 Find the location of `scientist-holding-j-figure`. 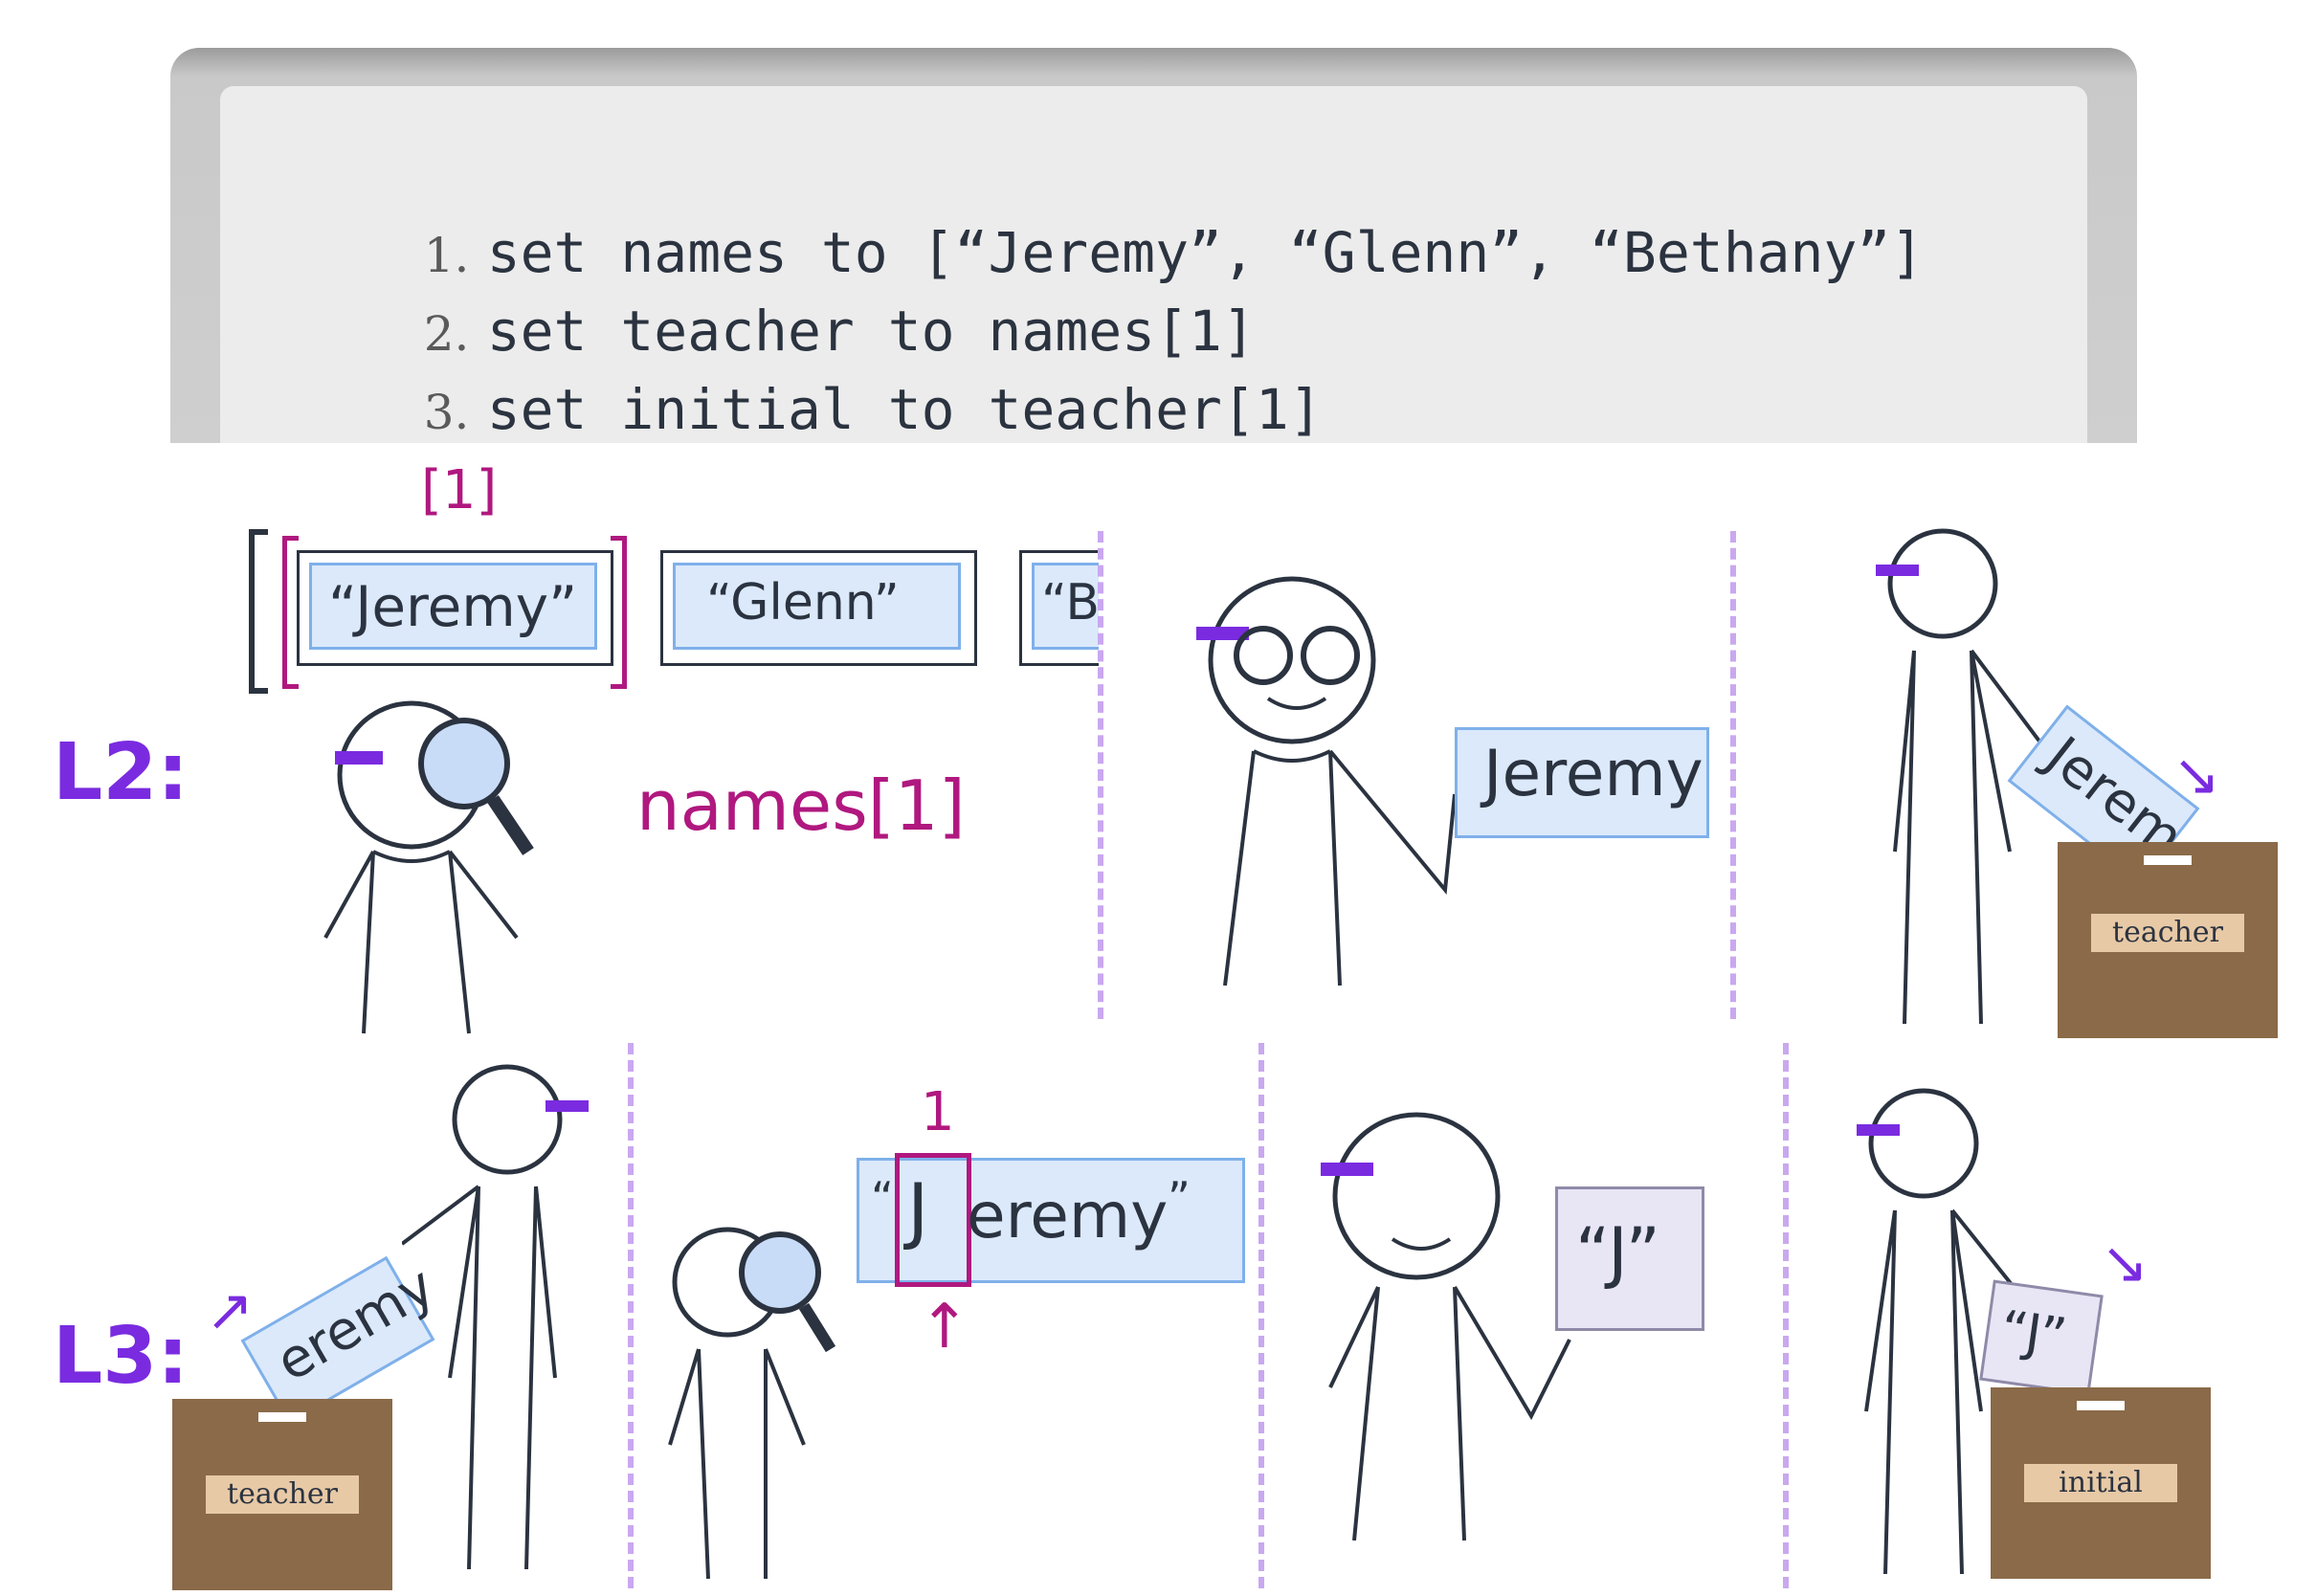

scientist-holding-j-figure is located at coordinates (1446, 1327).